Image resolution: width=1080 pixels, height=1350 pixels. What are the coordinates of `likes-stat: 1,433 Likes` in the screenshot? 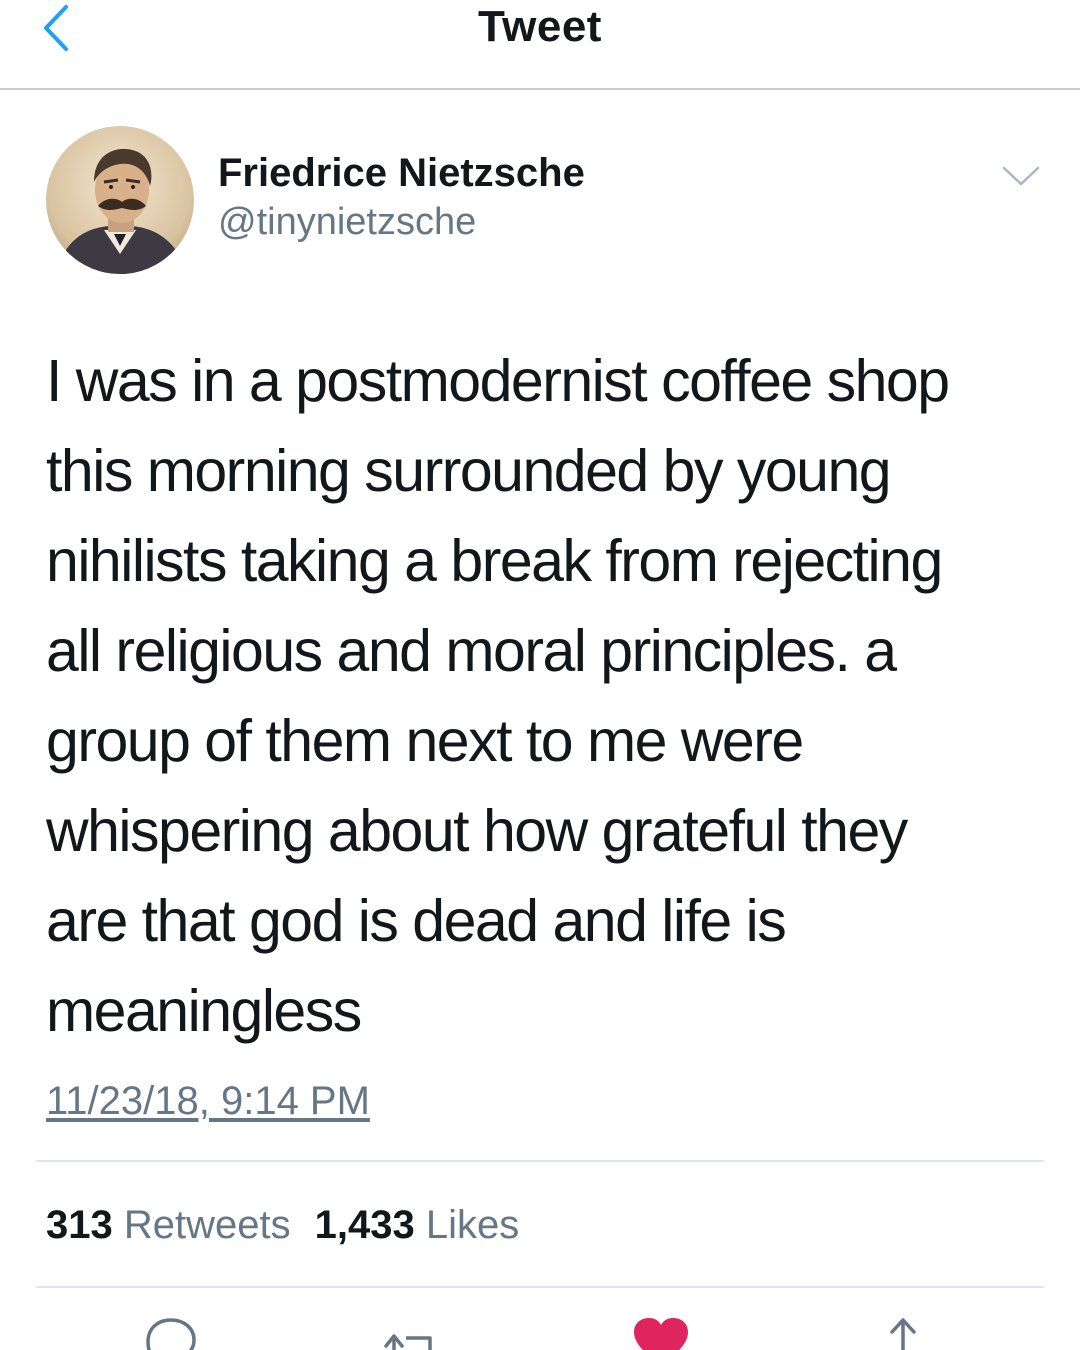 It's located at (417, 1225).